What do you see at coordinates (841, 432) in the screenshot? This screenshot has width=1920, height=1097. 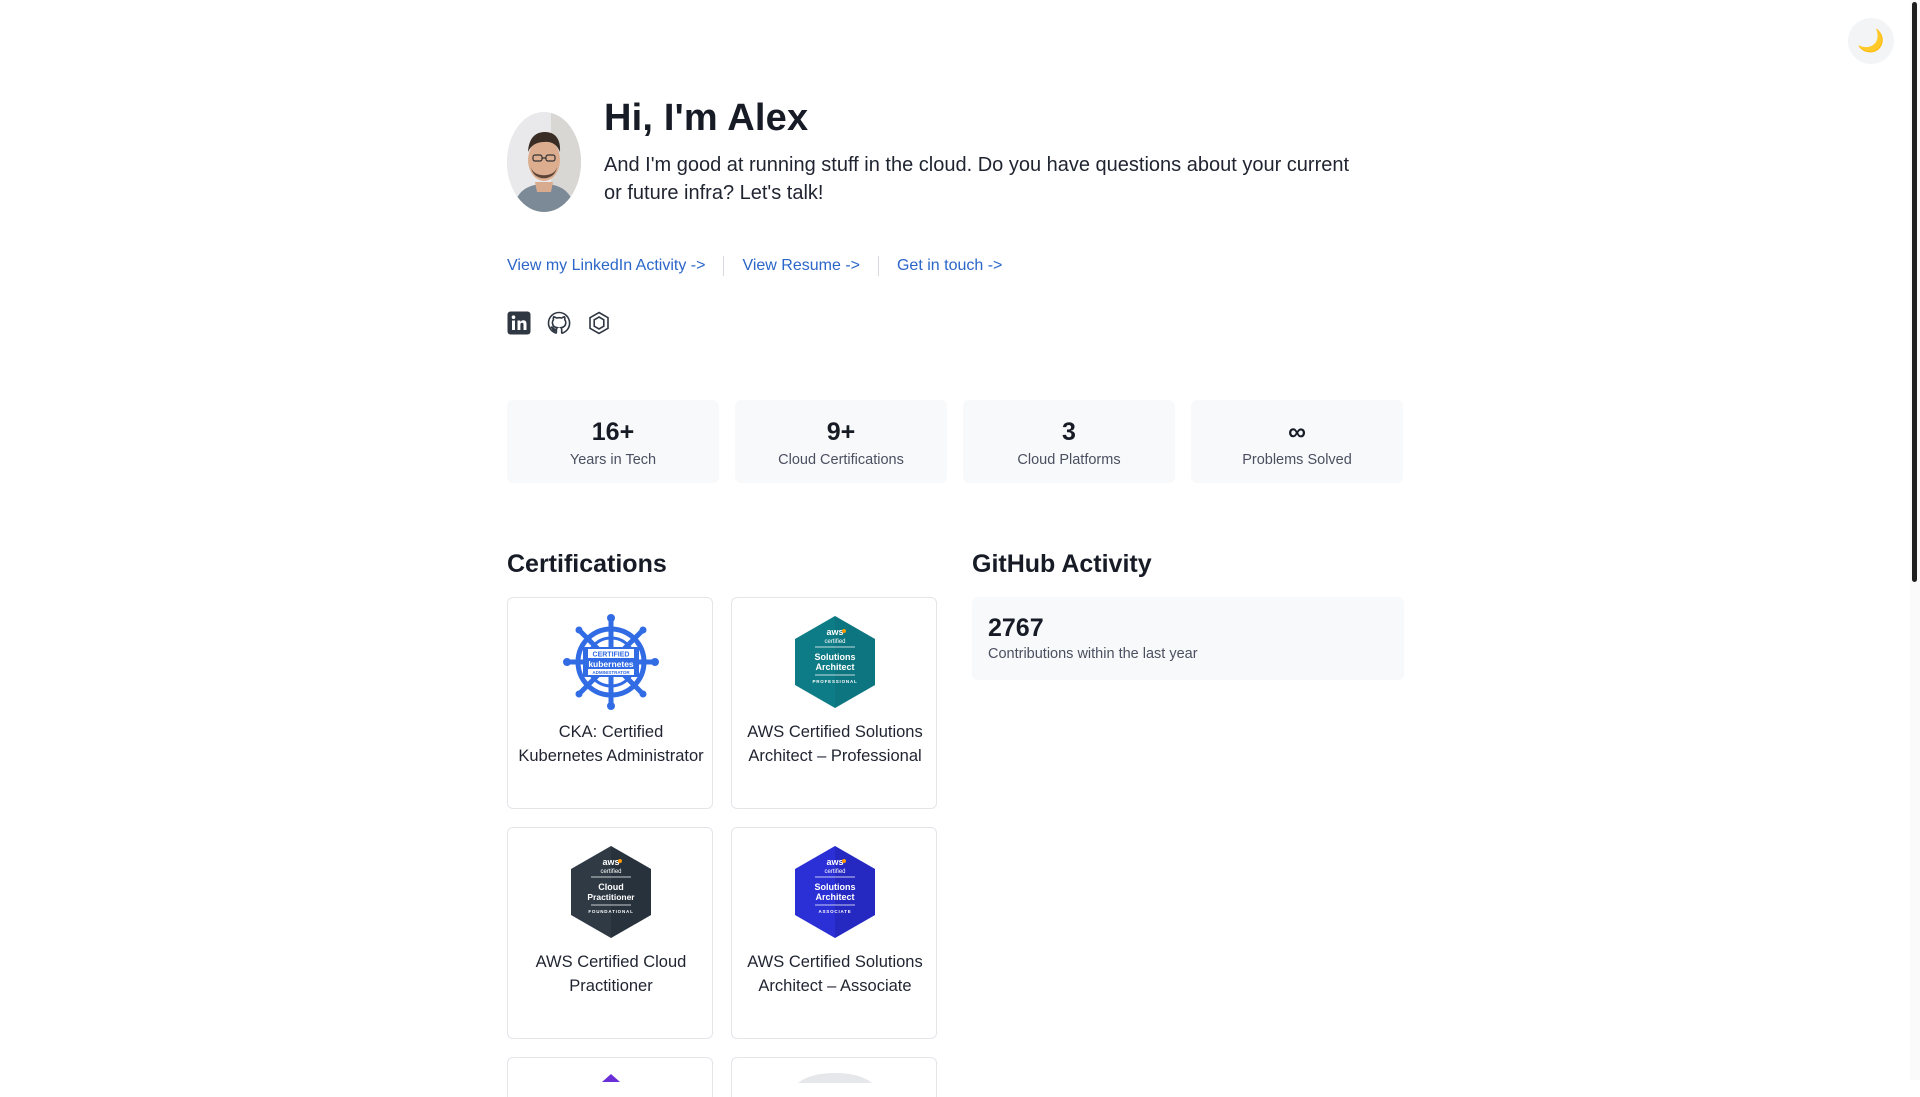 I see `stat-value: 9+` at bounding box center [841, 432].